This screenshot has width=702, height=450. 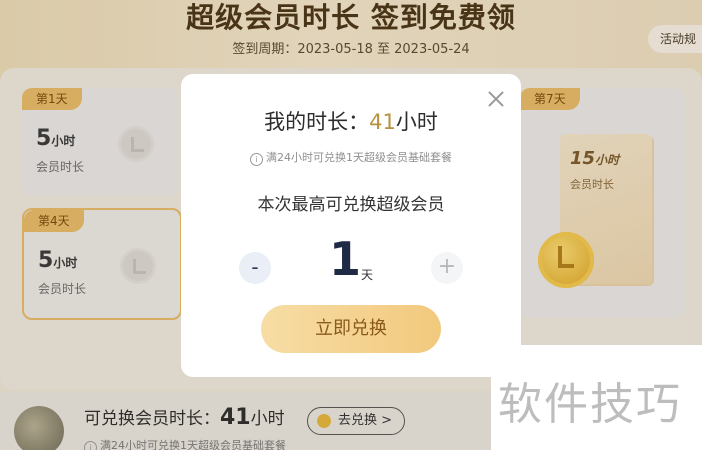 I want to click on watermark: 软件技巧, so click(x=590, y=404).